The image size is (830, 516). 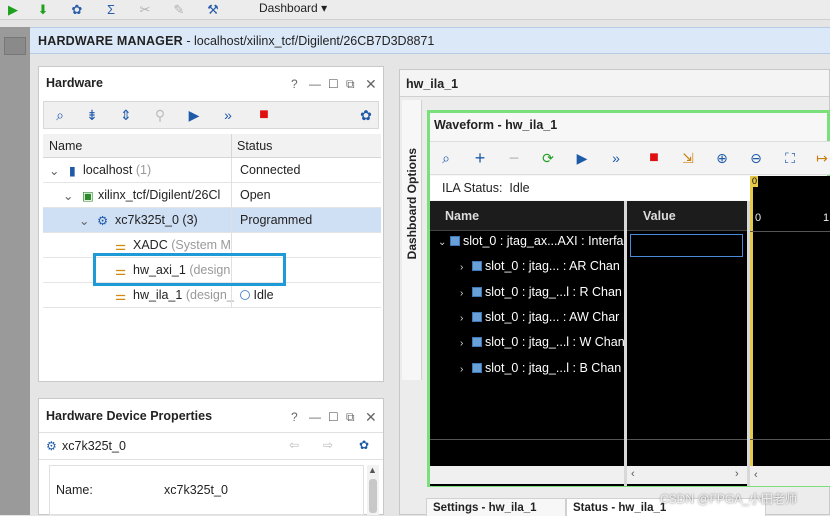 I want to click on signal-row: › slot_0 : jtag... : AR Chan, so click(x=540, y=271).